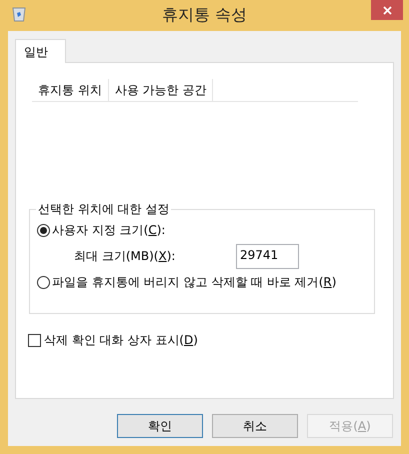 This screenshot has width=409, height=454. I want to click on max-size-field: 29741, so click(267, 256).